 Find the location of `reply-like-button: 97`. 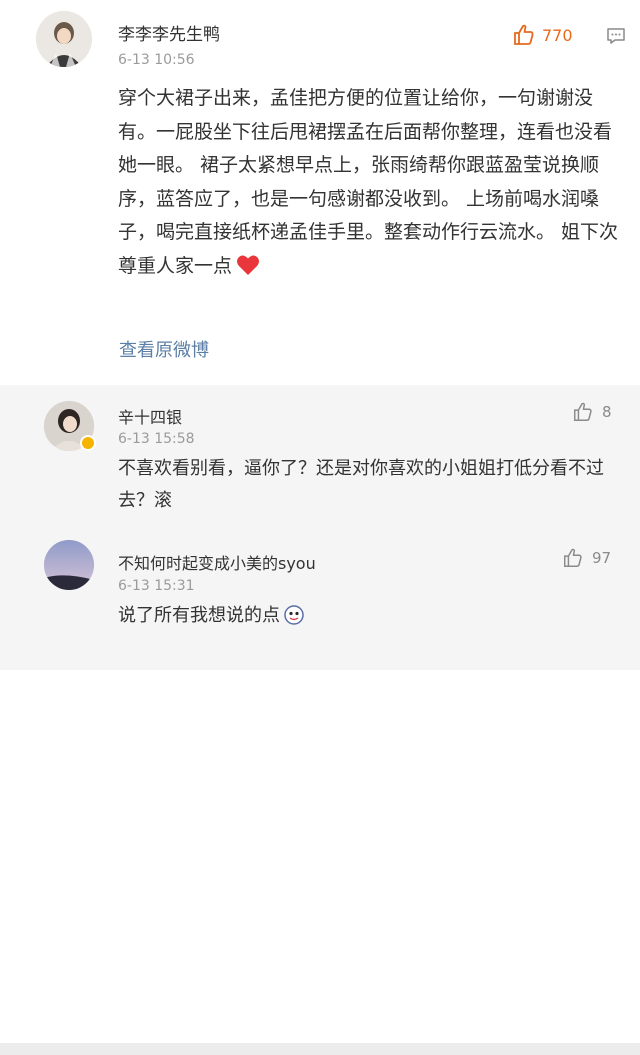

reply-like-button: 97 is located at coordinates (586, 558).